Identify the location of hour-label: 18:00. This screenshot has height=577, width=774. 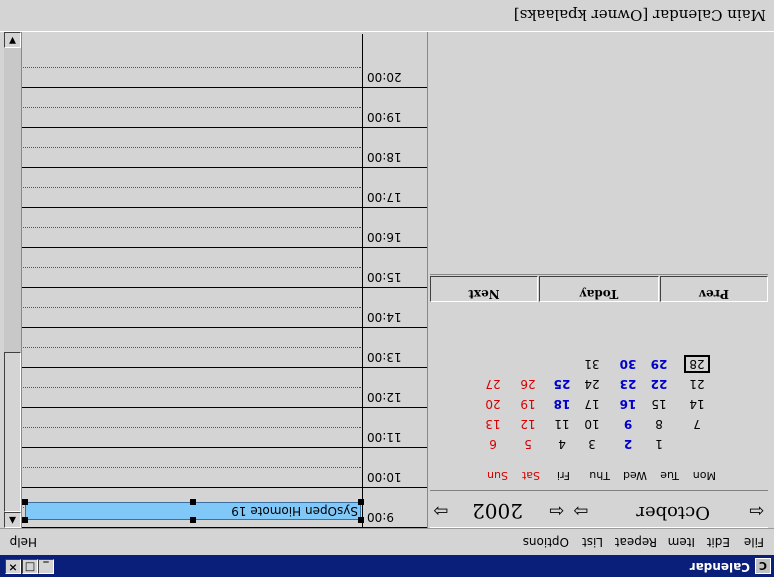
(384, 157).